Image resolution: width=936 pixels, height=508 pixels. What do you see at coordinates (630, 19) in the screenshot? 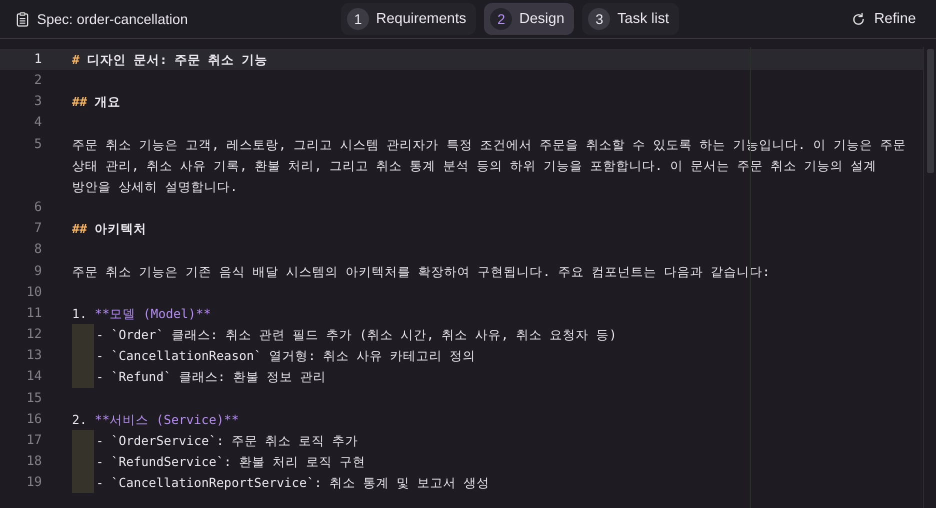
I see `step-tab: 3 Task list` at bounding box center [630, 19].